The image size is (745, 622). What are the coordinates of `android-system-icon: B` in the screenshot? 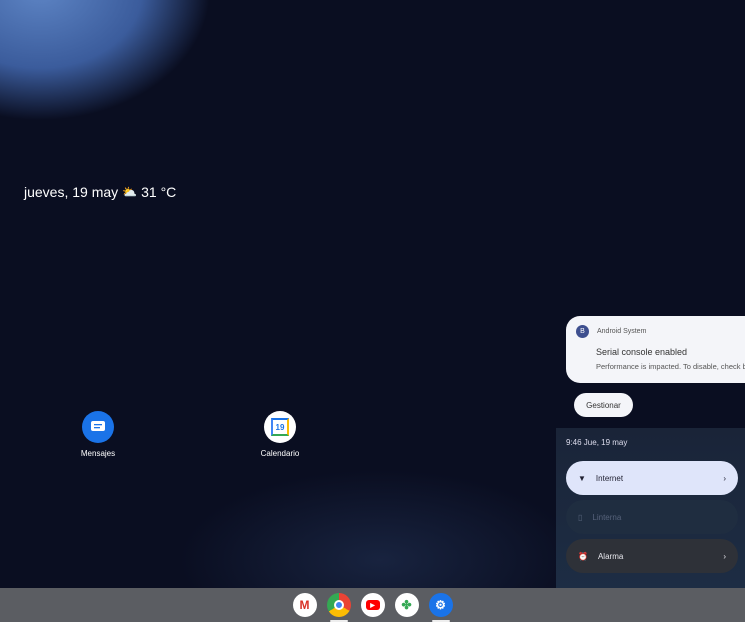 It's located at (582, 331).